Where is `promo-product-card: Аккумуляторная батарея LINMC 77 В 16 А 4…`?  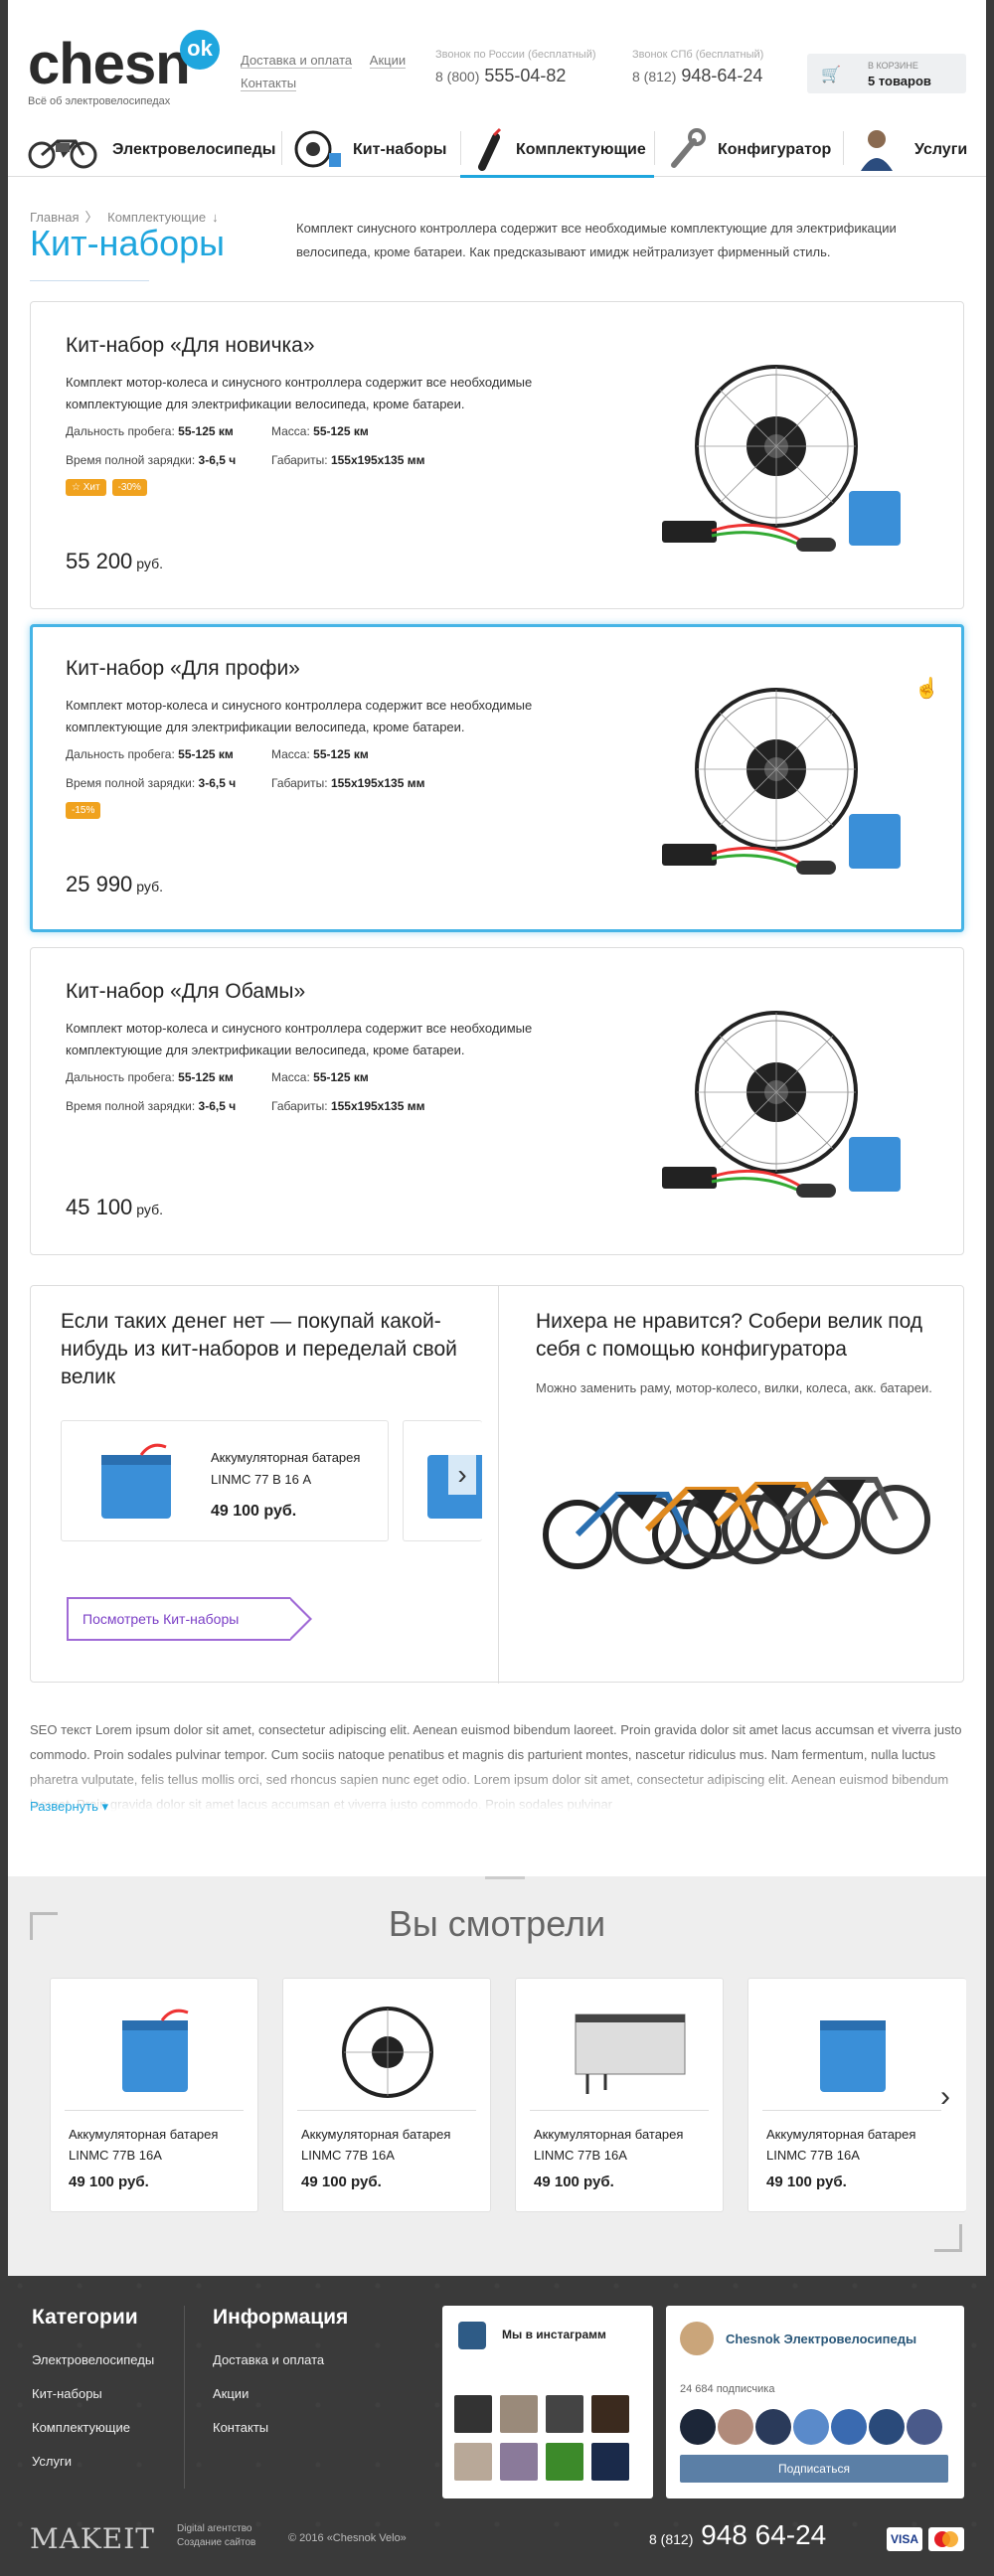
promo-product-card: Аккумуляторная батарея LINMC 77 В 16 А 4… is located at coordinates (225, 1480).